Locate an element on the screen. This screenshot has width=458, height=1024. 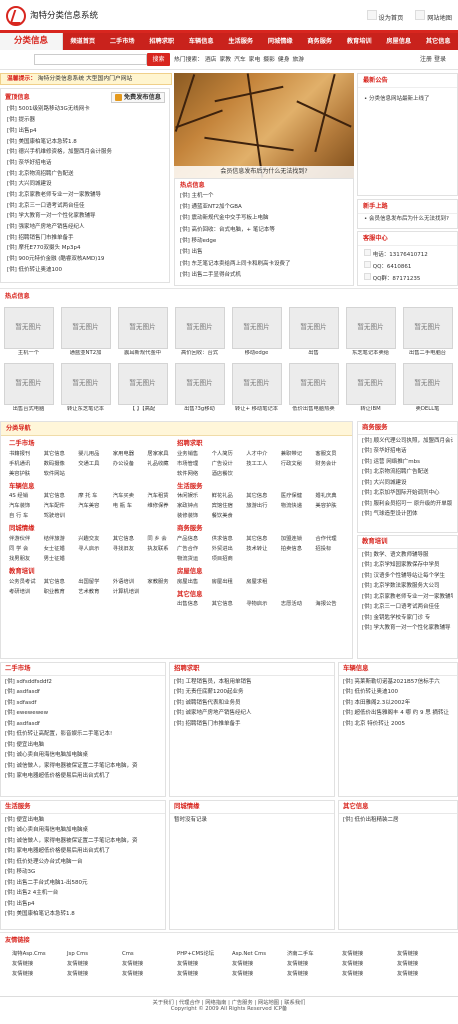
section-item: [供] 诚心卖自用海信电脑加电脑桌 is located at coordinates (83, 755).